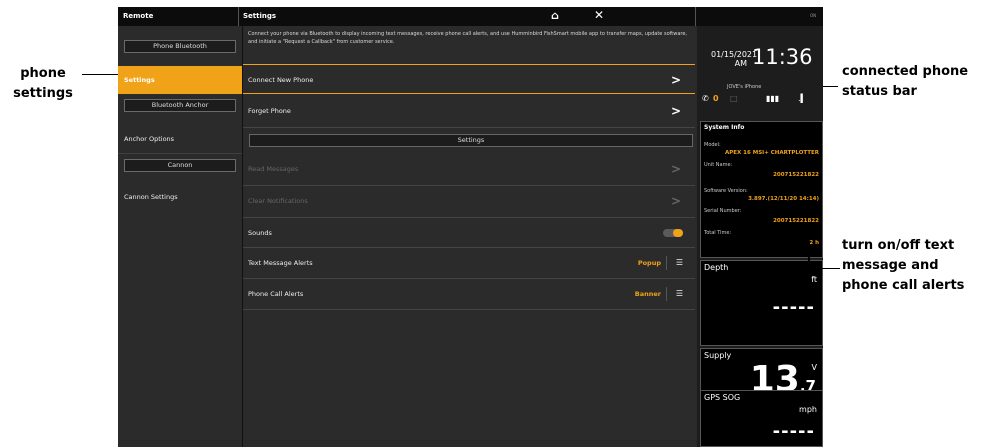  What do you see at coordinates (469, 294) in the screenshot?
I see `phone-call-alerts-row: Phone Call Alerts Banner ☰` at bounding box center [469, 294].